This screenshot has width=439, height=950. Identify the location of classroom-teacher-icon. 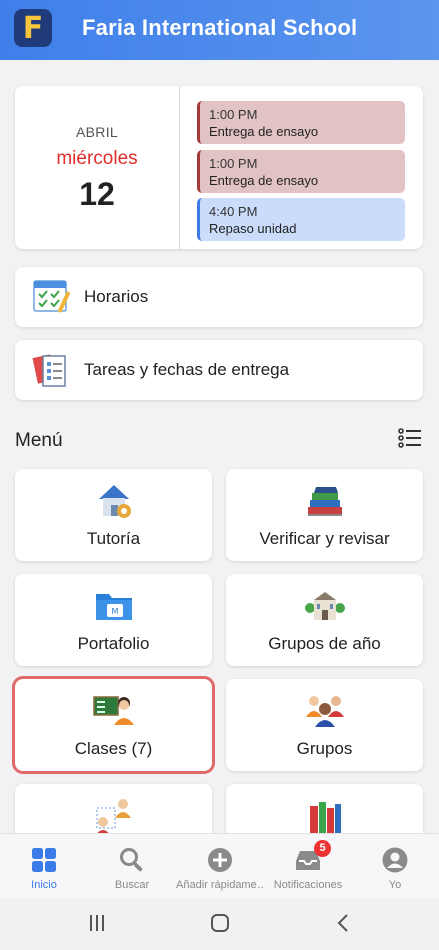
(113, 710).